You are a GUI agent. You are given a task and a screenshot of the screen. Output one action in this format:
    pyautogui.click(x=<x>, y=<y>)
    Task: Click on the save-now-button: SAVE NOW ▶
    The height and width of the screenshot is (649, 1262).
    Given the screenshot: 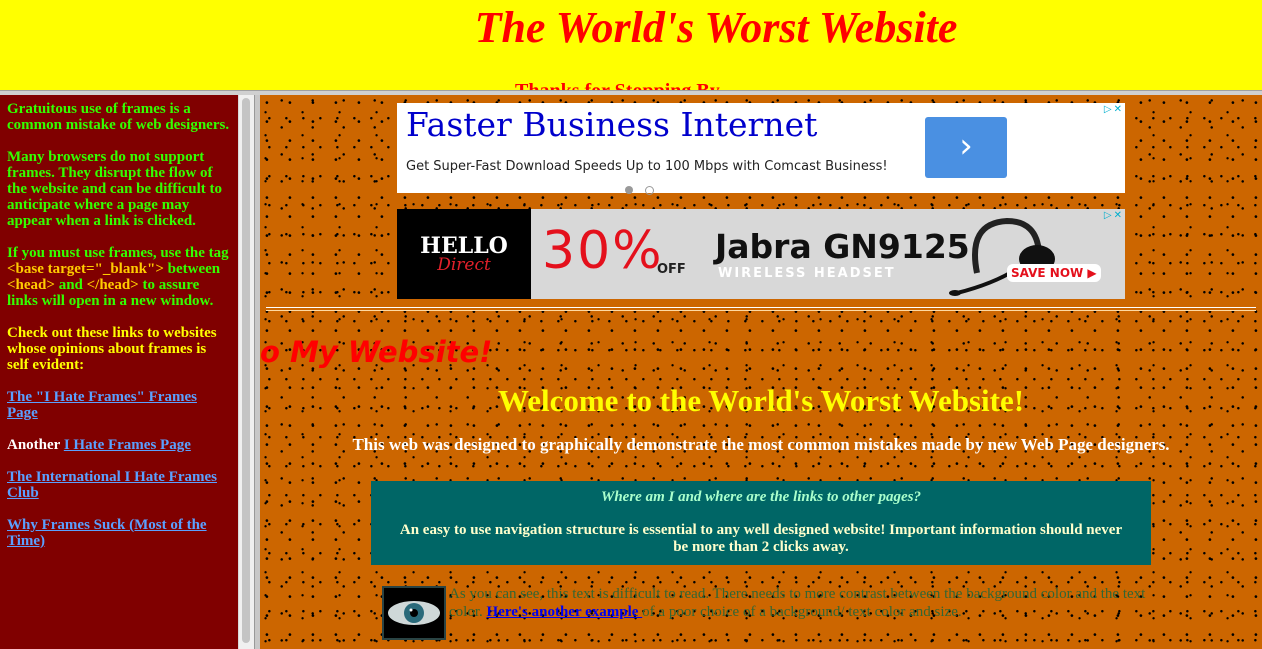 What is the action you would take?
    pyautogui.click(x=1054, y=273)
    